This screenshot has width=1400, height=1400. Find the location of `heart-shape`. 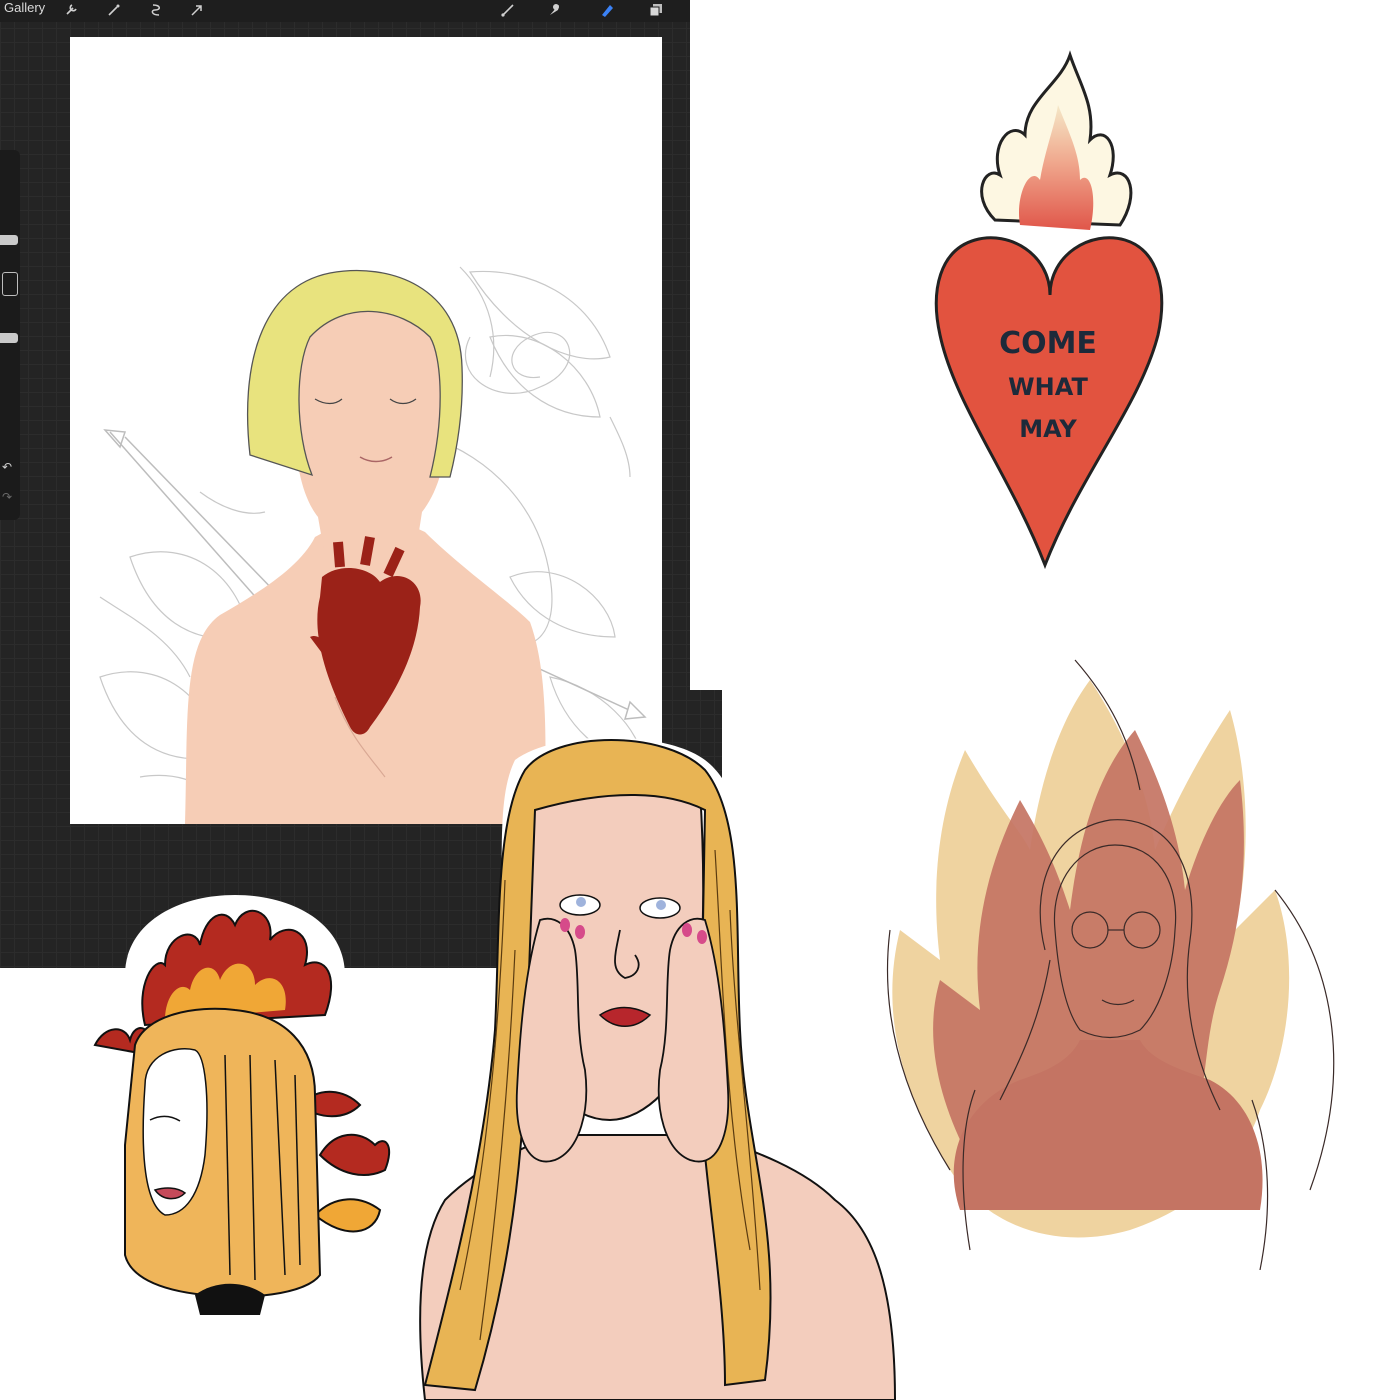

heart-shape is located at coordinates (1049, 403).